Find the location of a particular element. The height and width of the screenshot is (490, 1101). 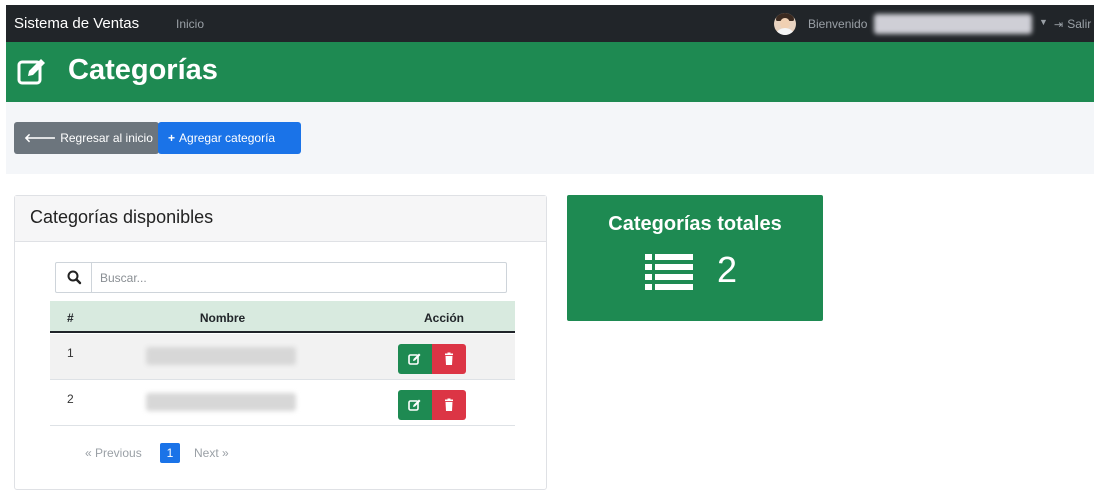

back-button-label: Regresar al inicio is located at coordinates (106, 138).